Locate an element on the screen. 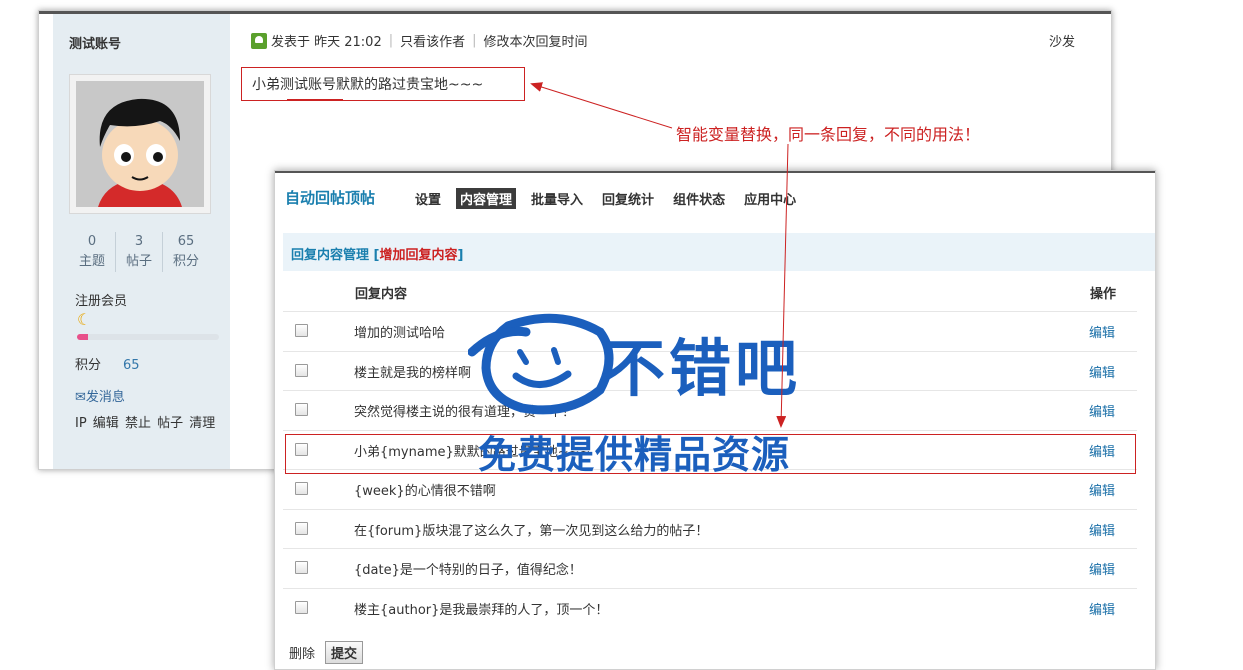 The width and height of the screenshot is (1243, 670). table-row: 在{forum}版块混了这么久了，第一次见到这么给力的帖子！ 编辑 is located at coordinates (710, 529).